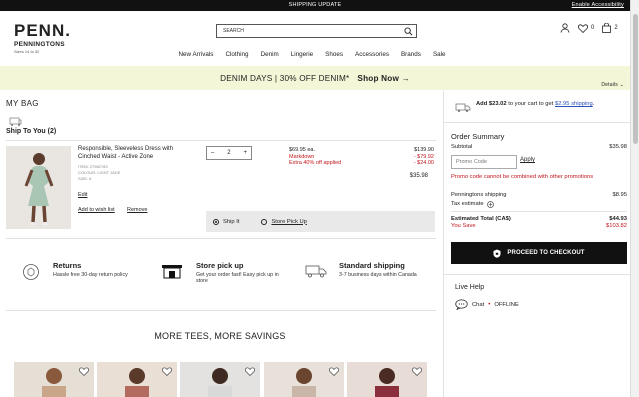 Image resolution: width=639 pixels, height=397 pixels. Describe the element at coordinates (42, 30) in the screenshot. I see `logo-brand: PENN.` at that location.